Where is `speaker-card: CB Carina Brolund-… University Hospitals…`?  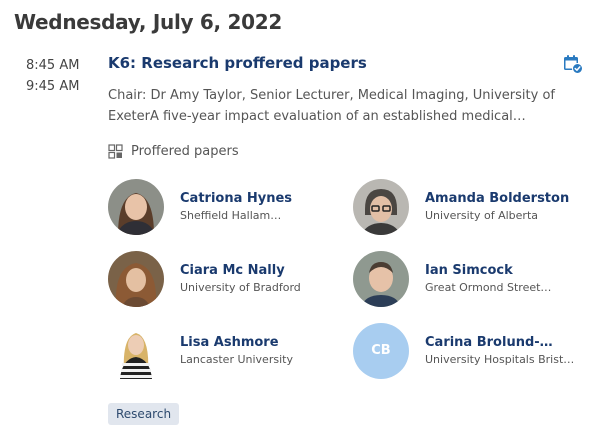
speaker-card: CB Carina Brolund-… University Hospitals… is located at coordinates (468, 350).